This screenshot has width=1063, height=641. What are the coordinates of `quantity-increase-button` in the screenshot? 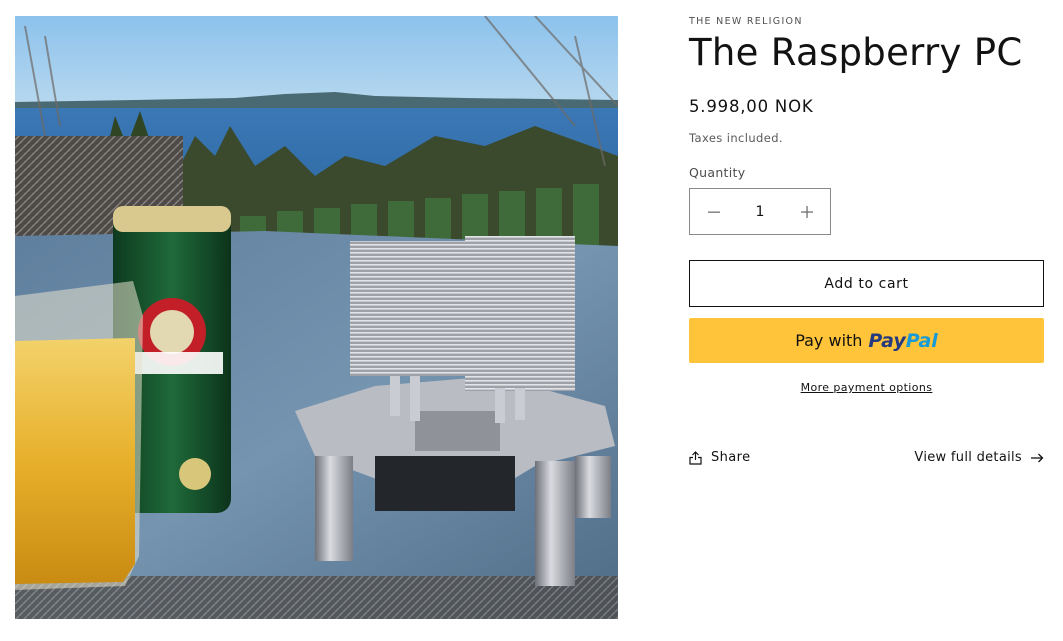 It's located at (806, 211).